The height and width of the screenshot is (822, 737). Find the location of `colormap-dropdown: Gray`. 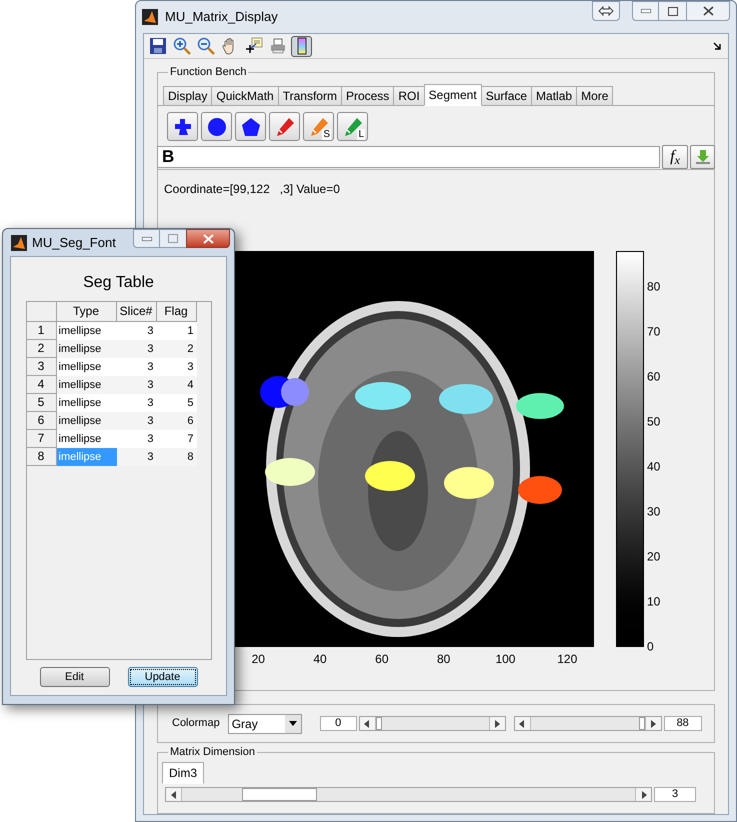

colormap-dropdown: Gray is located at coordinates (265, 724).